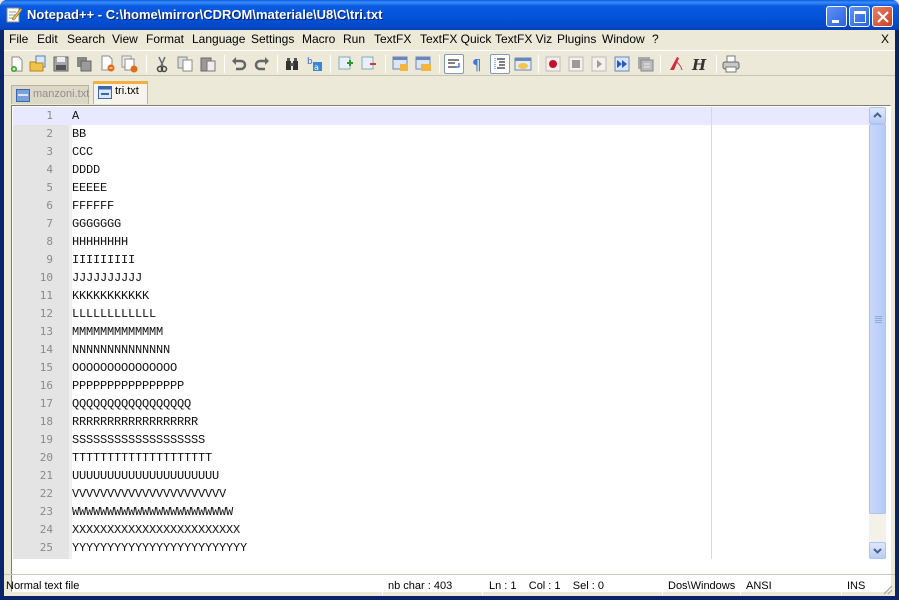 This screenshot has width=899, height=600. I want to click on close-button, so click(882, 16).